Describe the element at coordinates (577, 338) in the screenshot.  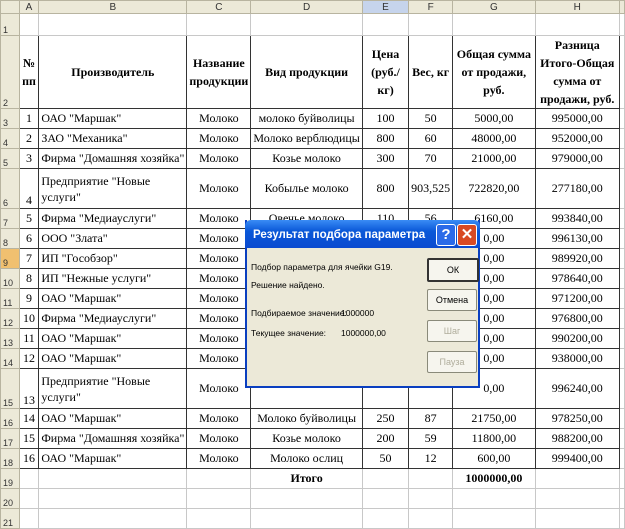
I see `cell-diff: 990200,00` at that location.